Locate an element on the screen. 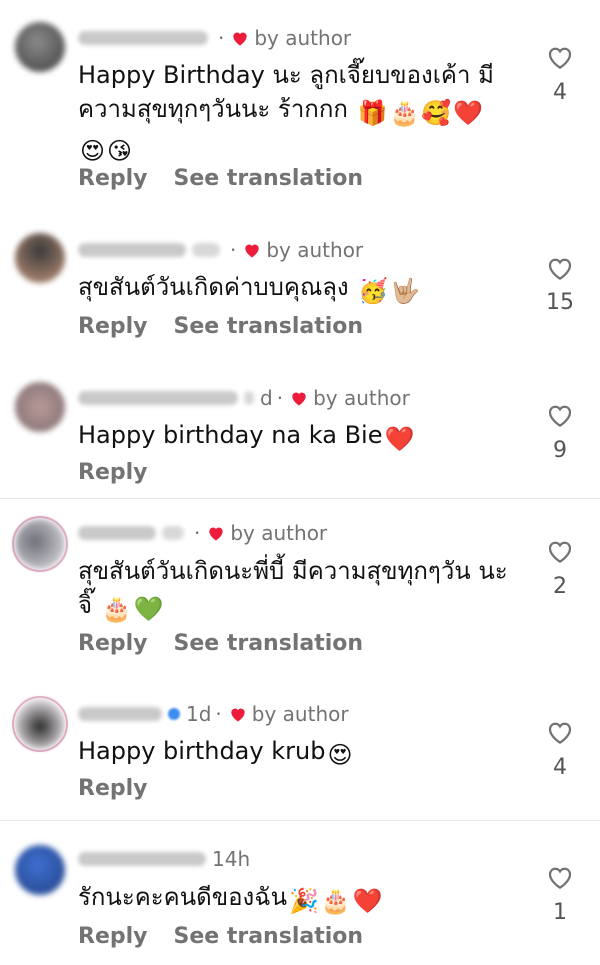 This screenshot has width=600, height=965. kissing-emoji: 😘 is located at coordinates (120, 151).